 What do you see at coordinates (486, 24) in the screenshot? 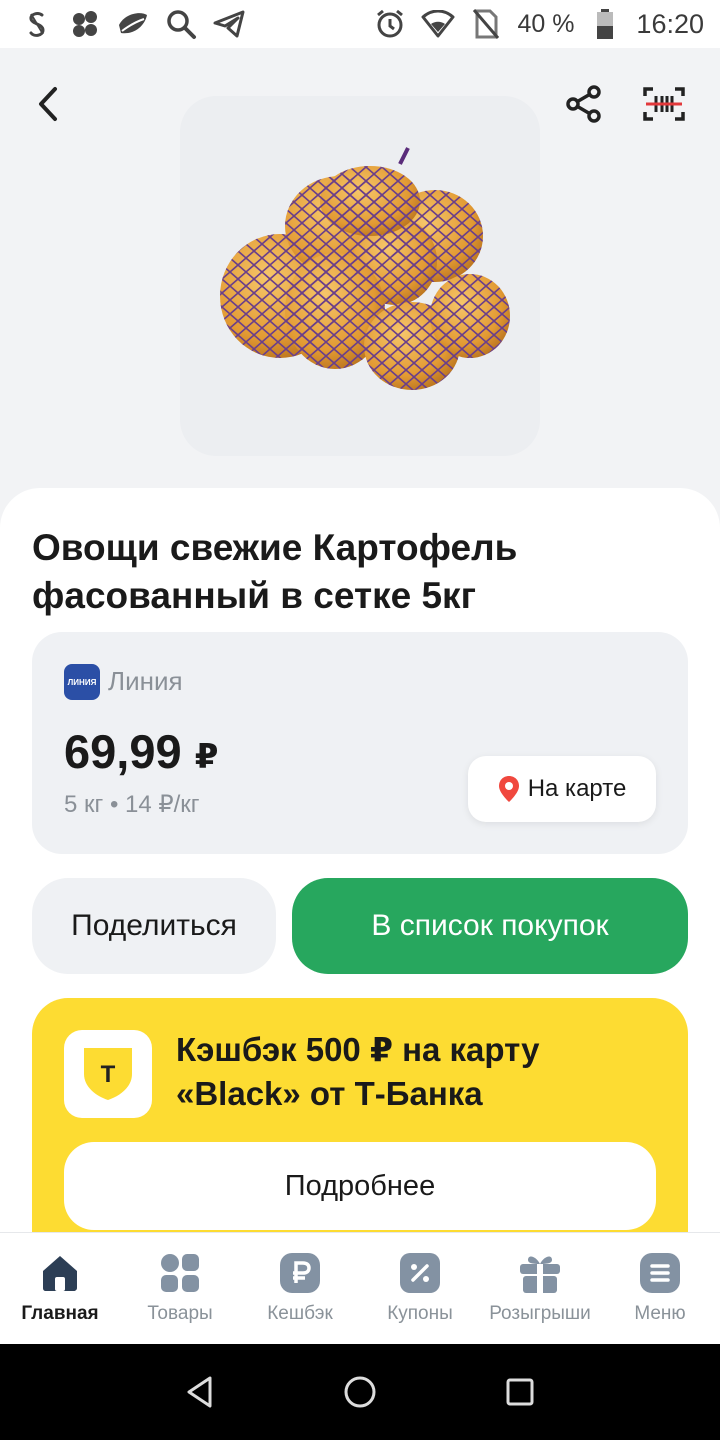
I see `no-sim-icon` at bounding box center [486, 24].